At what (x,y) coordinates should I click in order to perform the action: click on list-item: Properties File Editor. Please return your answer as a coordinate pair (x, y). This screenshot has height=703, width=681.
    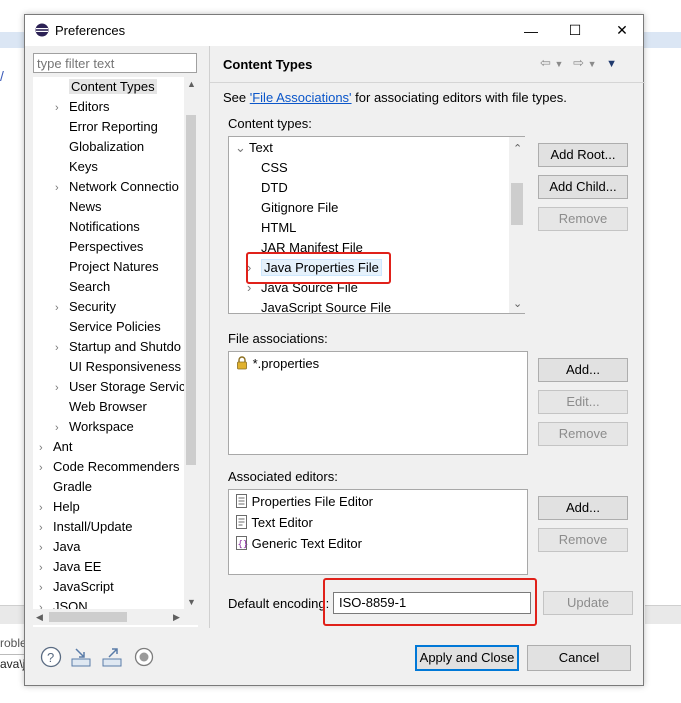
    Looking at the image, I should click on (304, 502).